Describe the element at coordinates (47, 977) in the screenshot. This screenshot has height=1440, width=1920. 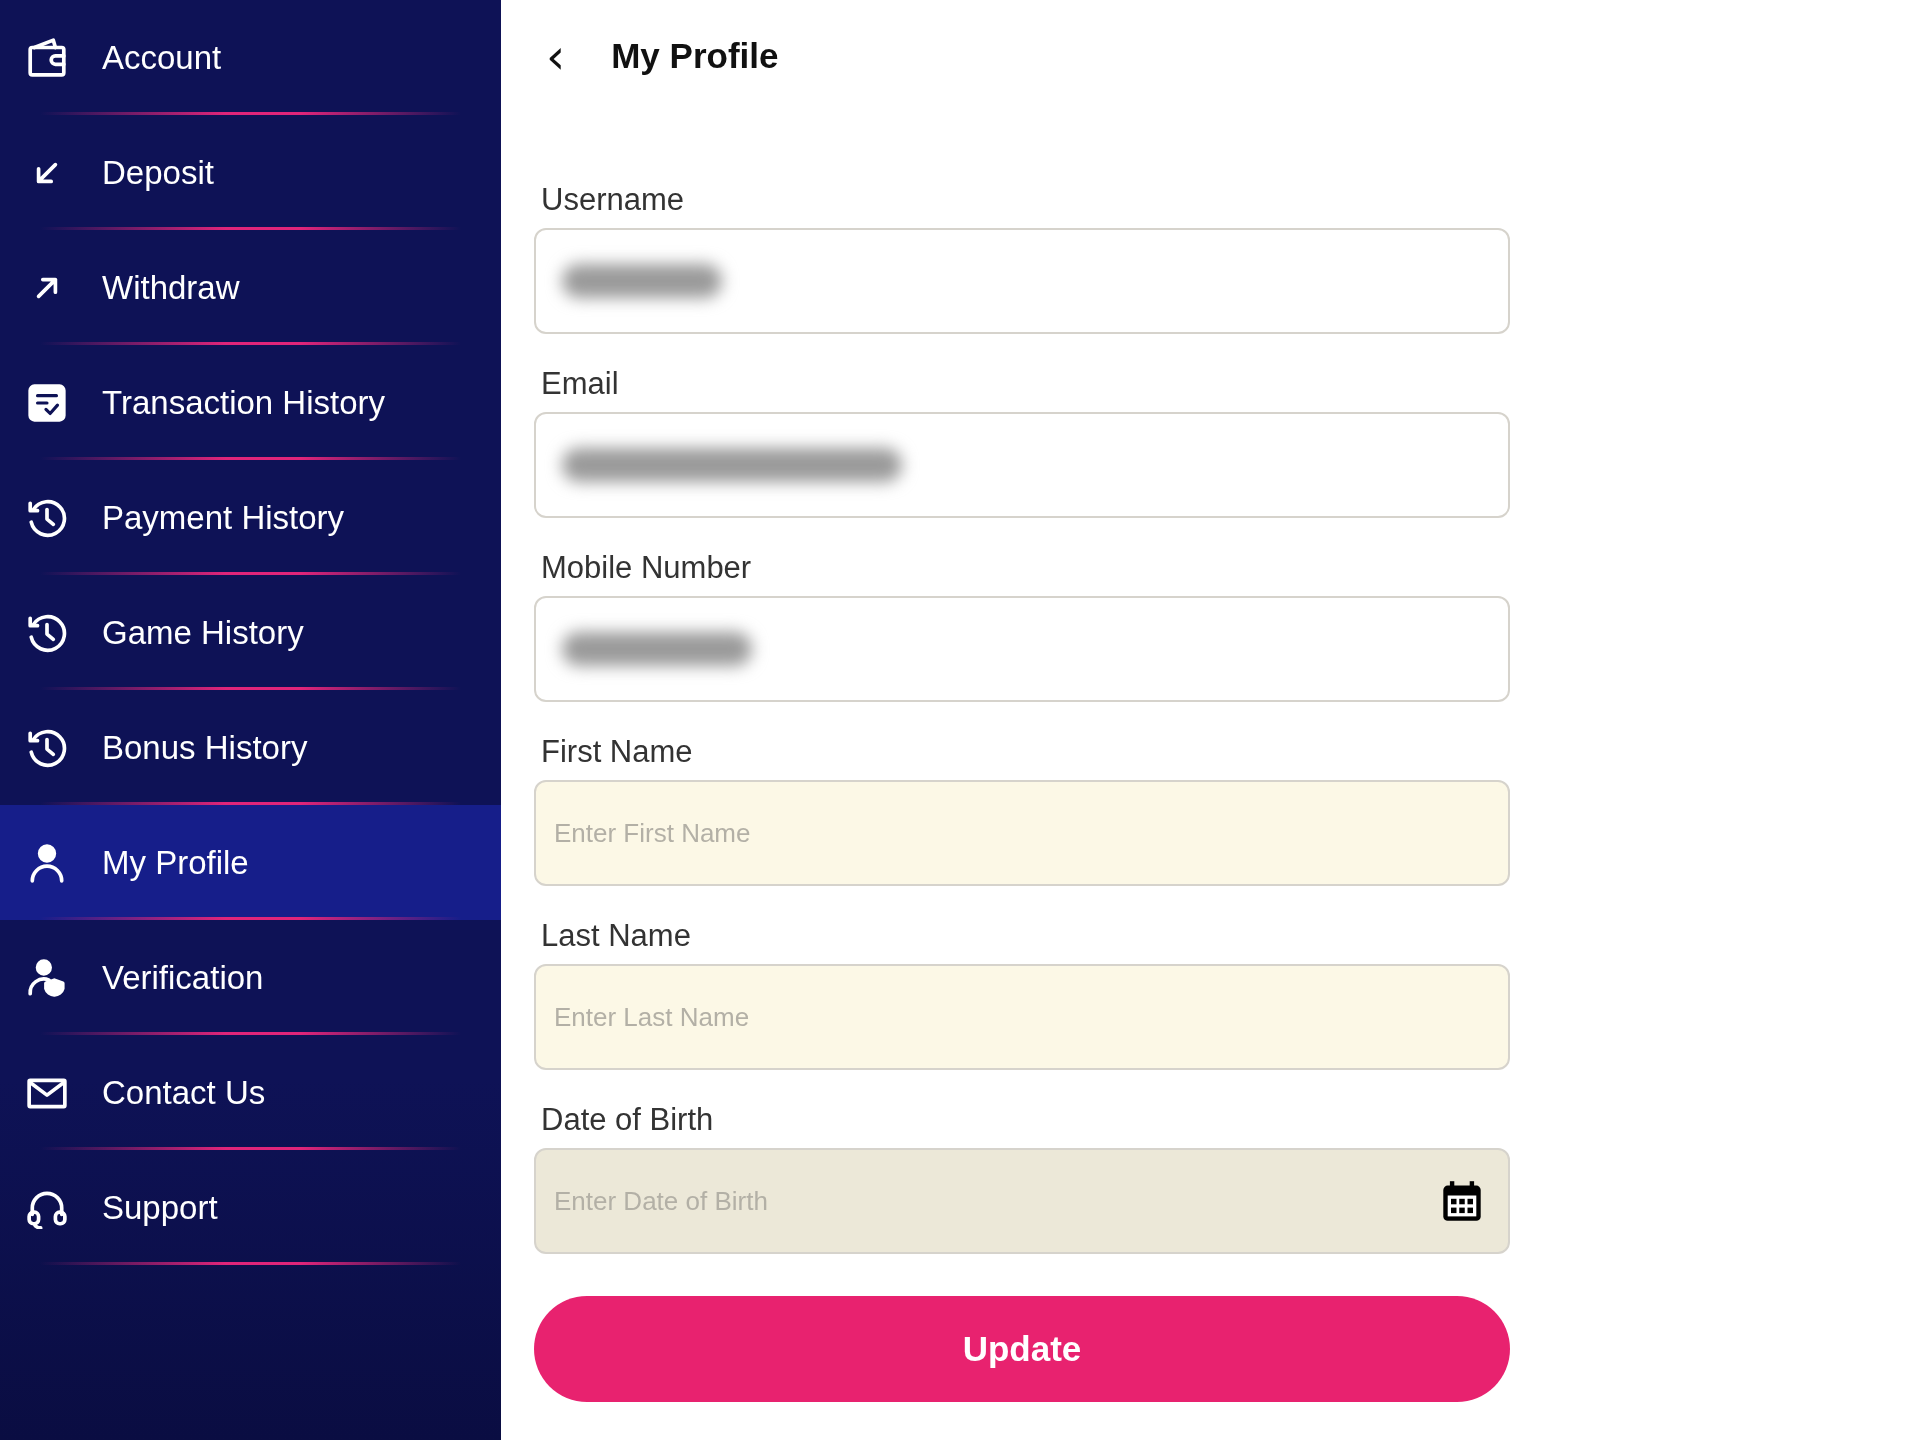
I see `person-shield-icon` at that location.